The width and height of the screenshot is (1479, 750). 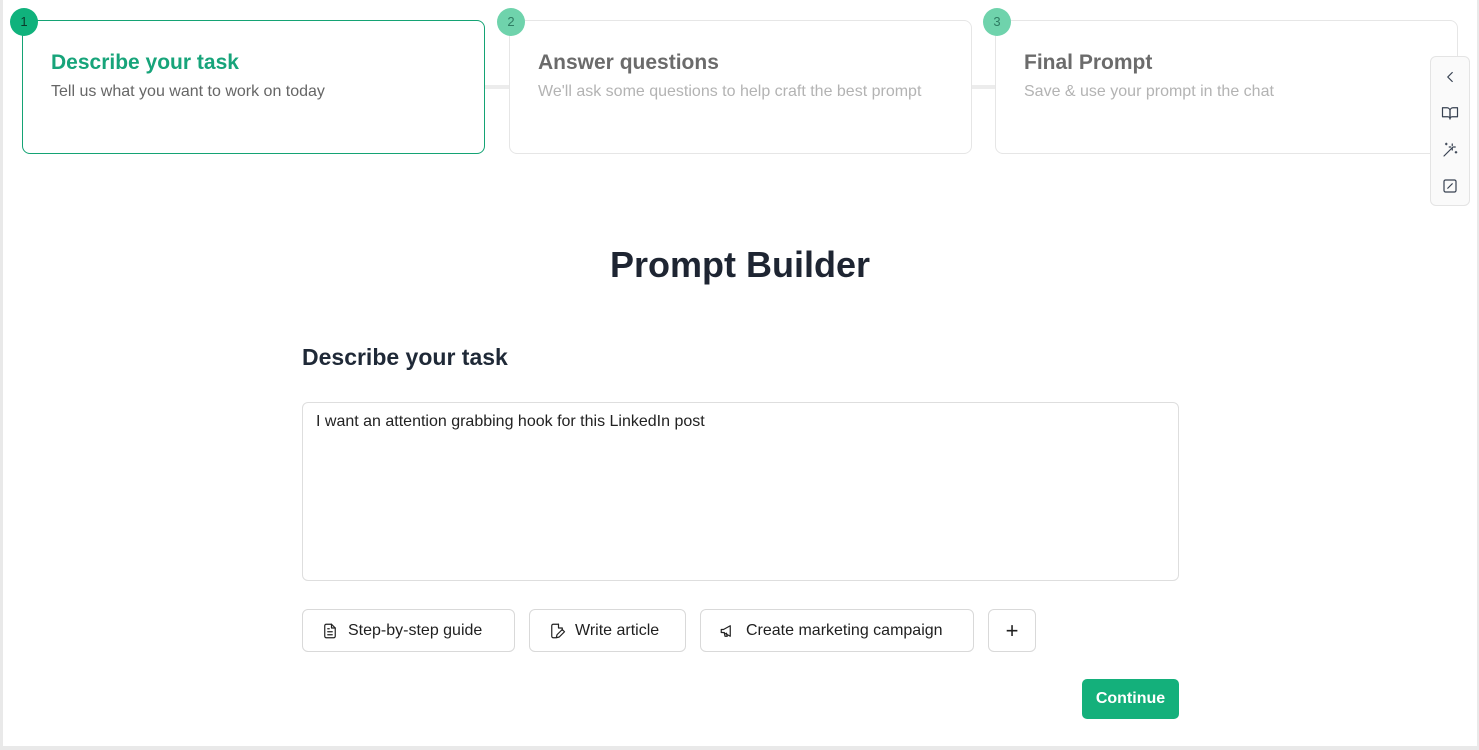 I want to click on step-title: Answer questions, so click(x=628, y=62).